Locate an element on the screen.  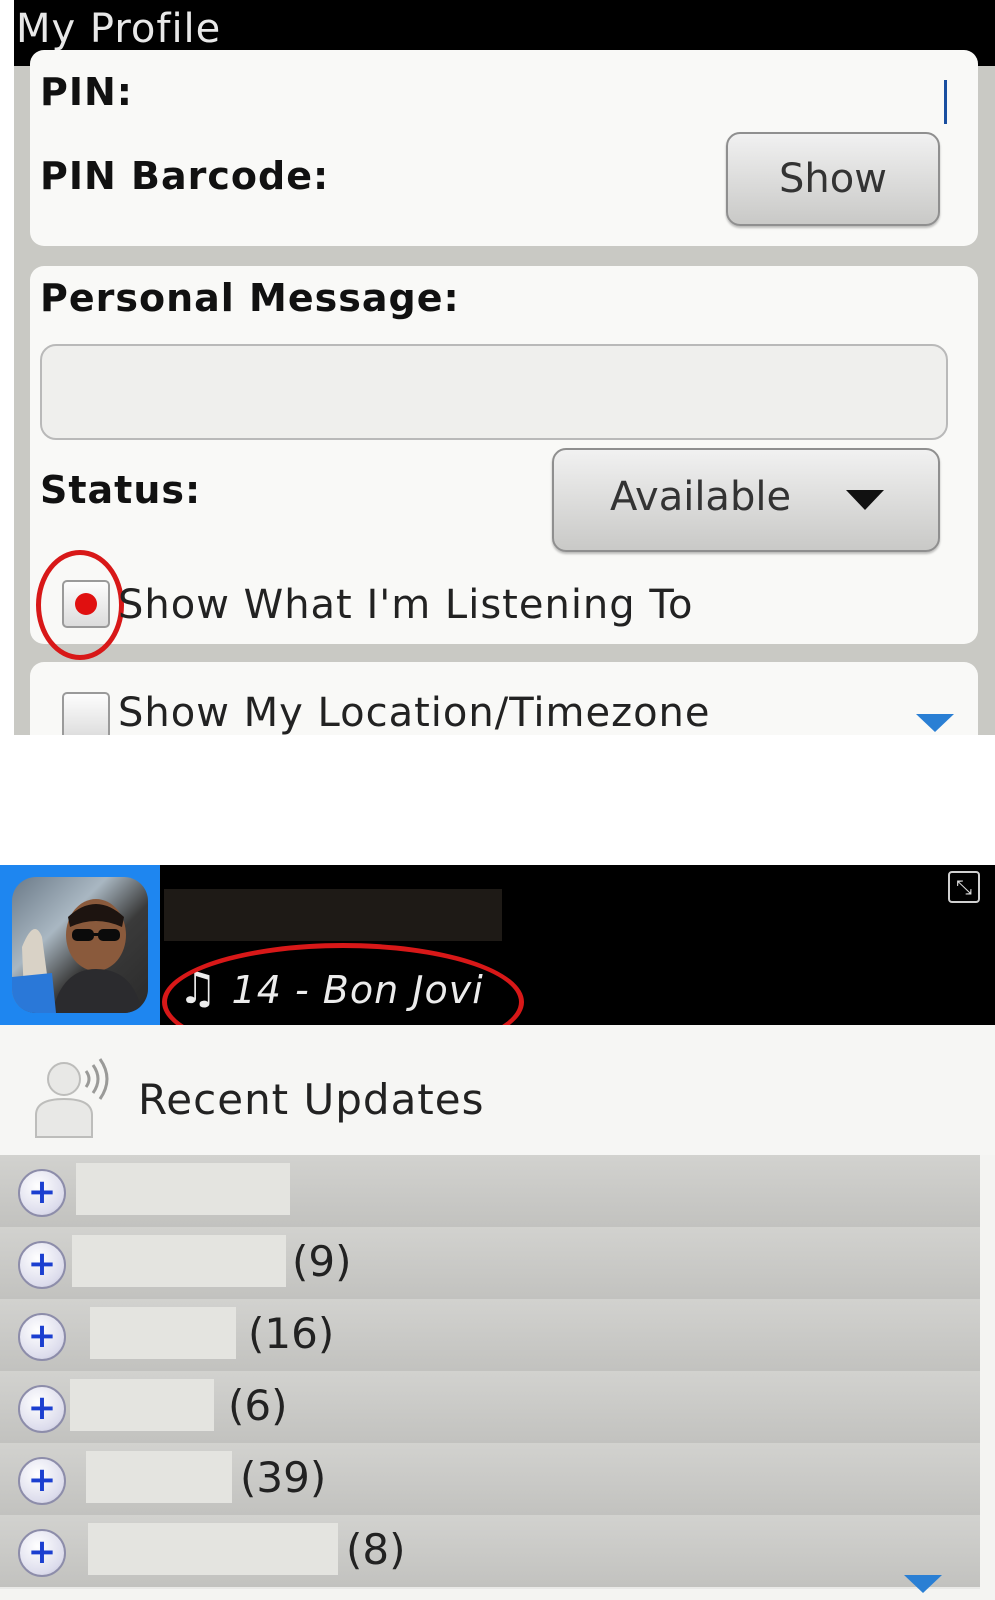
text-cursor is located at coordinates (945, 102).